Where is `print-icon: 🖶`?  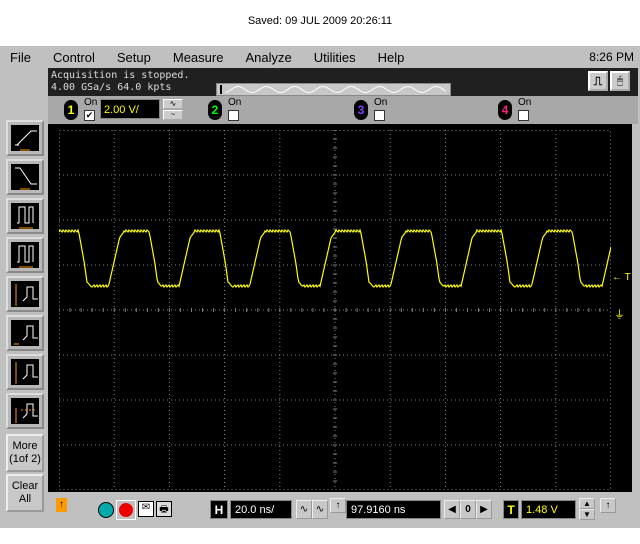 print-icon: 🖶 is located at coordinates (164, 509).